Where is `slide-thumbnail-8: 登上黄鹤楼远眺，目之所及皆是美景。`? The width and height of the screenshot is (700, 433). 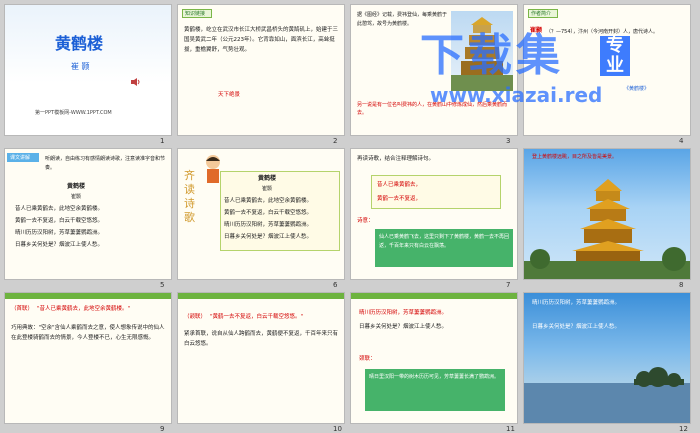 slide-thumbnail-8: 登上黄鹤楼远眺，目之所及皆是美景。 is located at coordinates (607, 214).